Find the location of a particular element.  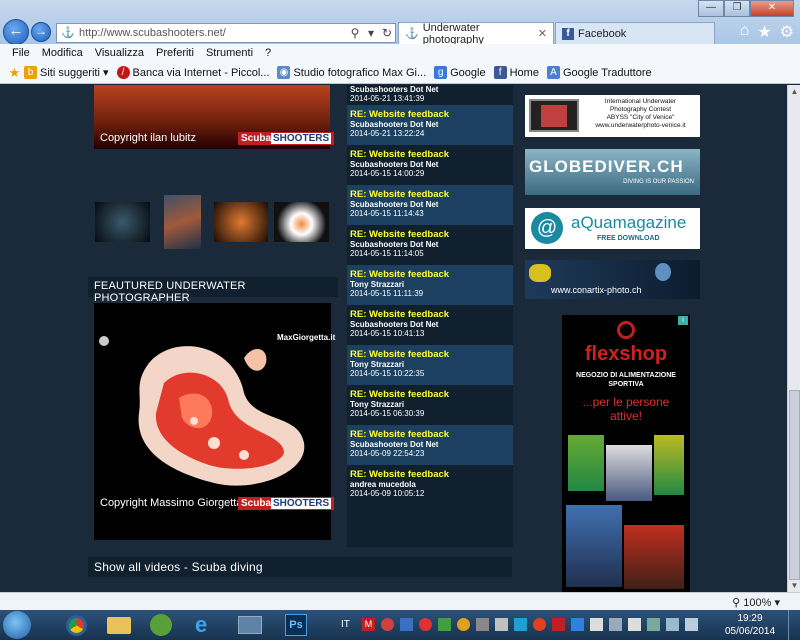

close-window-button: ✕ is located at coordinates (772, 8).